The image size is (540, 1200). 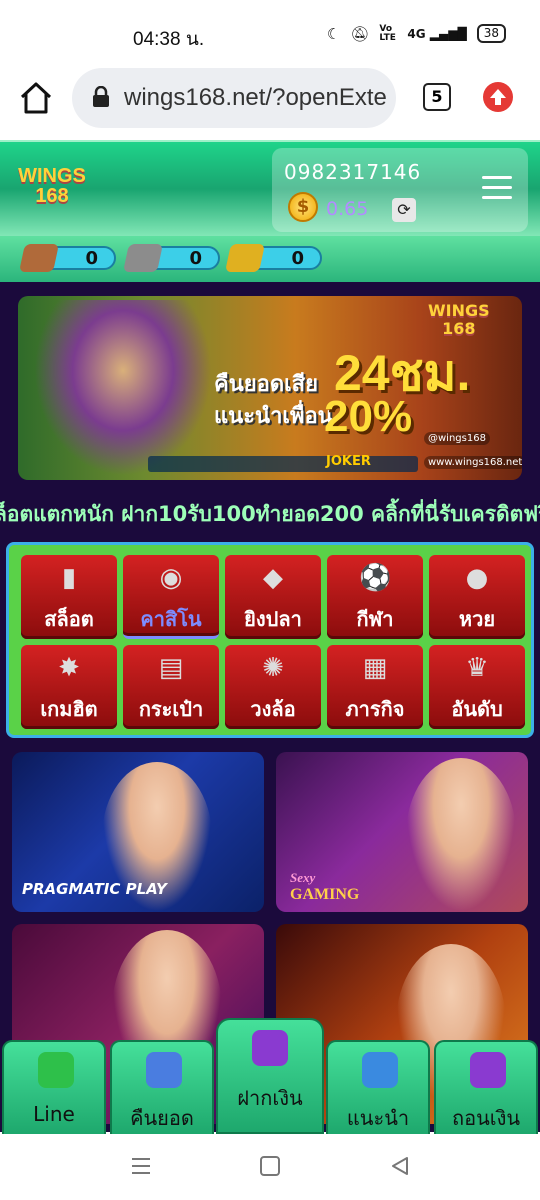 I want to click on bottom-nav-item-0: Line, so click(x=54, y=1087).